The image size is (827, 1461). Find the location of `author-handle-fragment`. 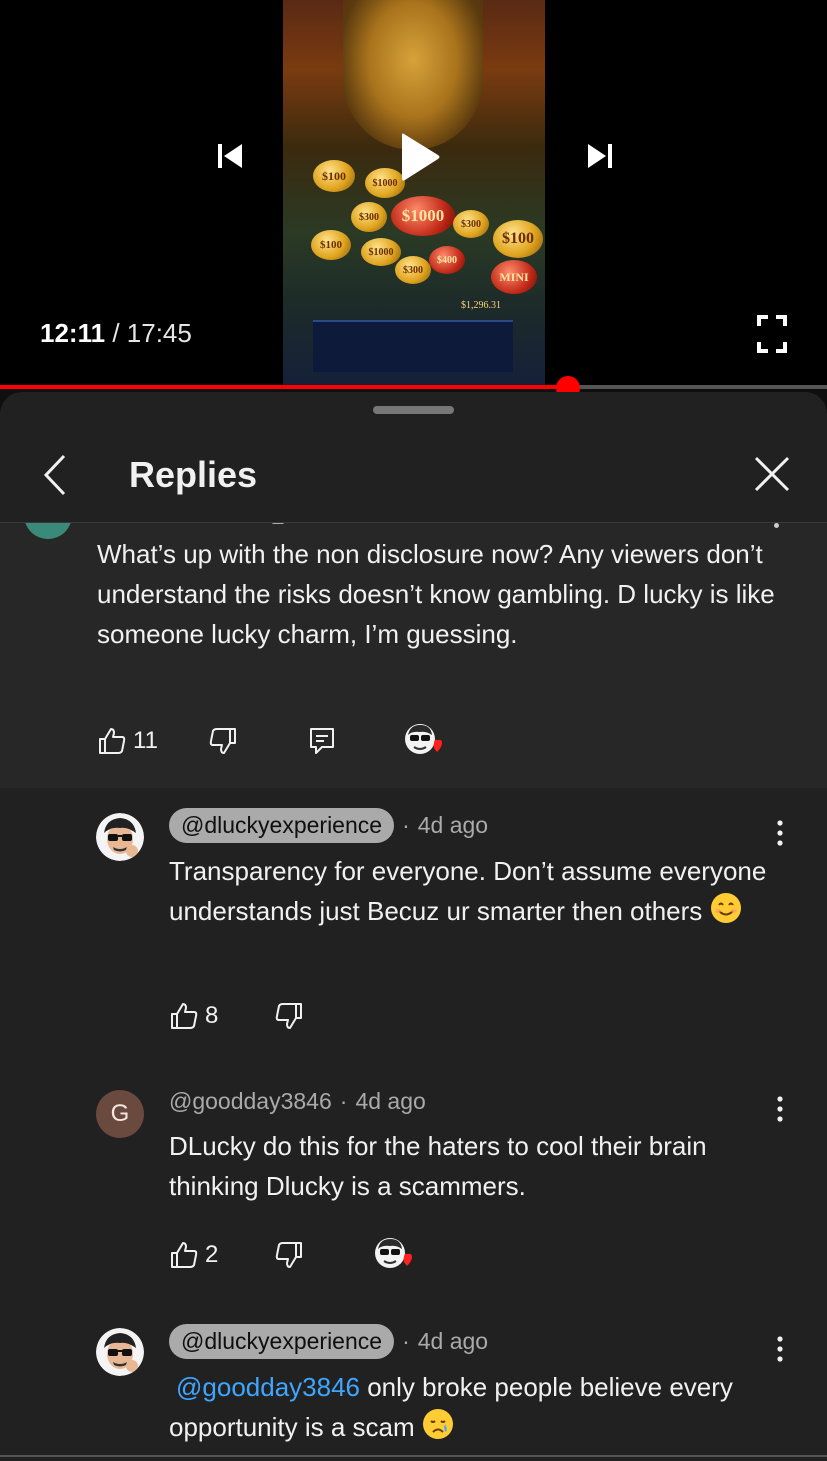

author-handle-fragment is located at coordinates (278, 523).